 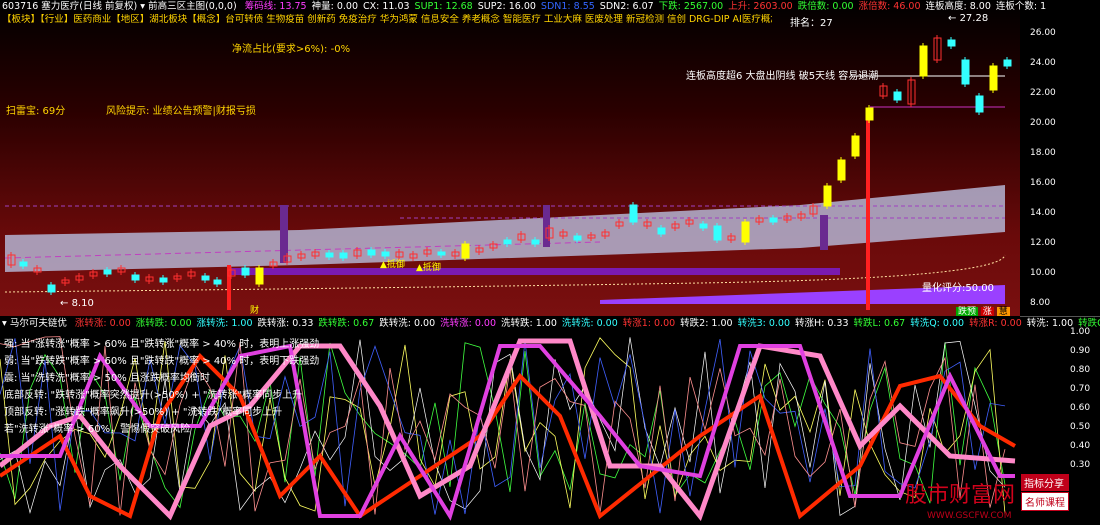 I want to click on header-value: 筹码线: 13.75, so click(x=275, y=6).